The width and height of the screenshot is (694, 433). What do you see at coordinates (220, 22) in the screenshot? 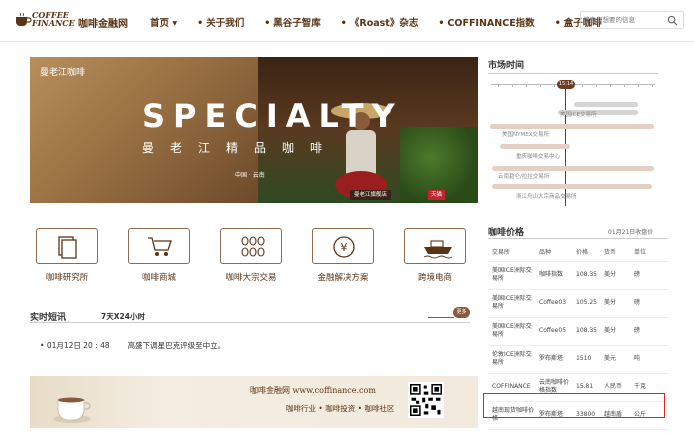
I see `nav-about: 关于我们` at bounding box center [220, 22].